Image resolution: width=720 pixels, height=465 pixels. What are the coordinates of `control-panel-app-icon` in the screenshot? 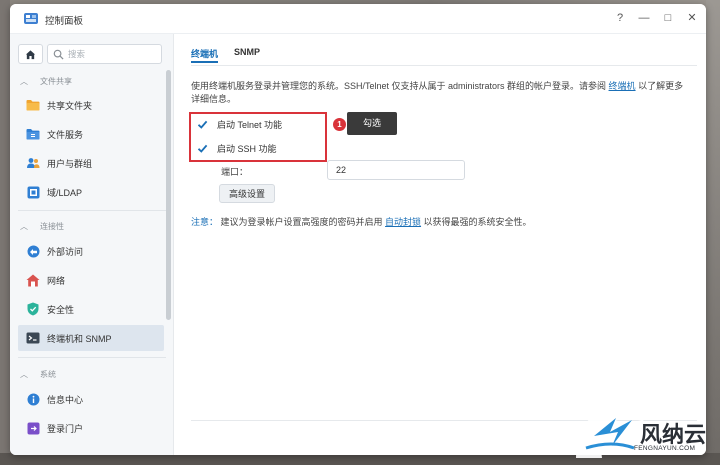 It's located at (31, 18).